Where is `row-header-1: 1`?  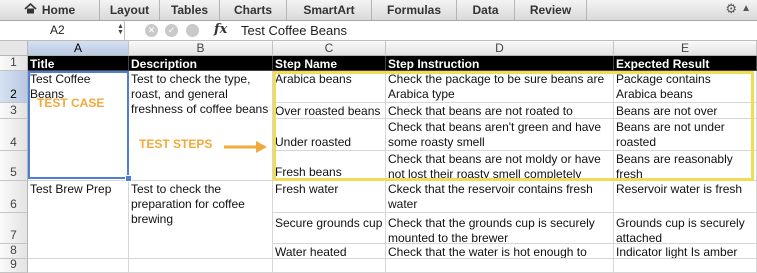
row-header-1: 1 is located at coordinates (14, 63).